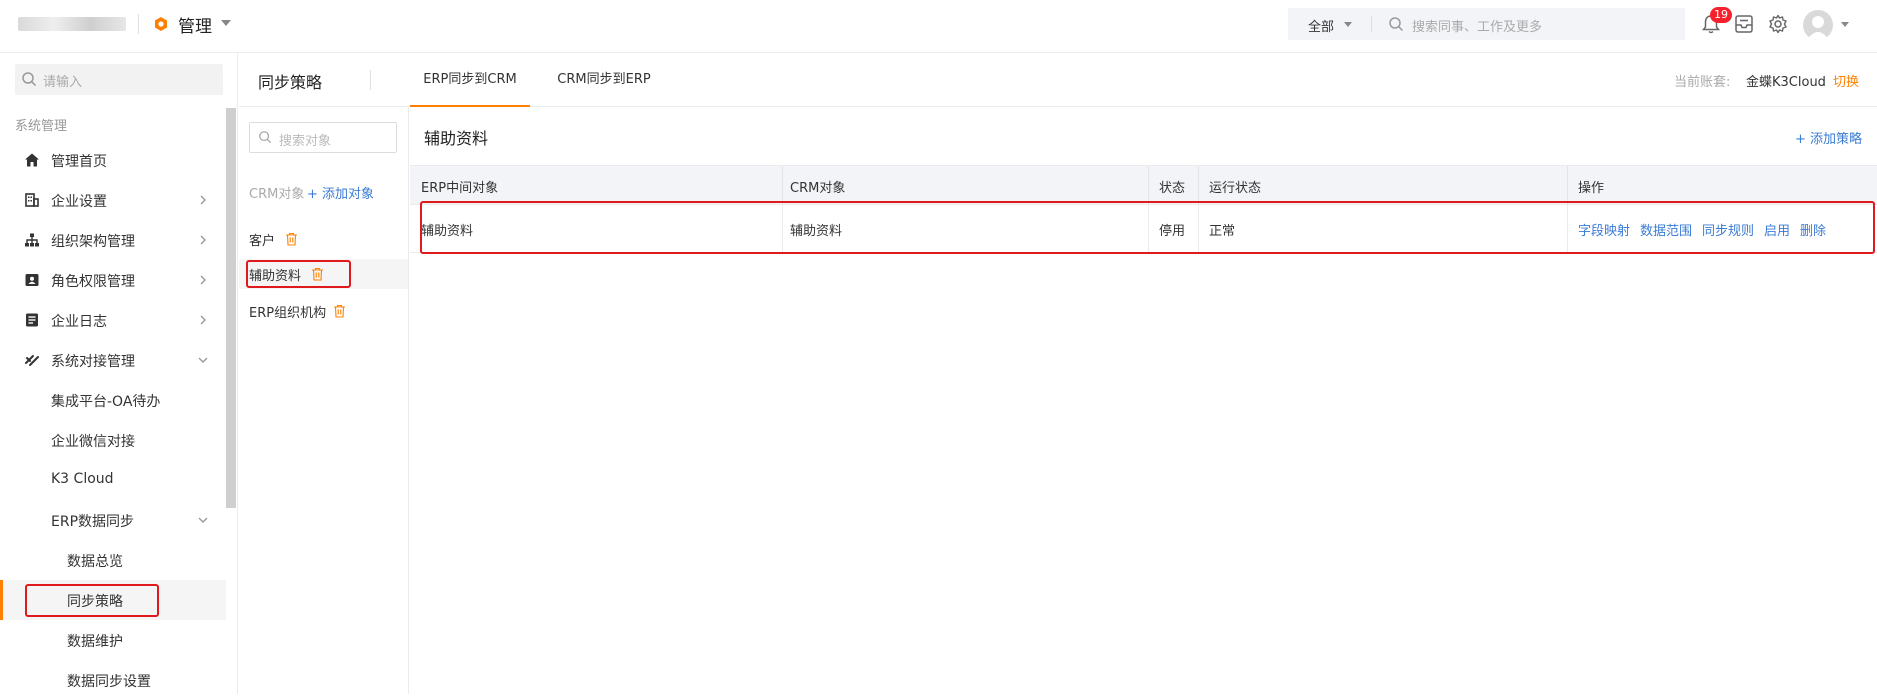 This screenshot has width=1877, height=700. I want to click on sidebar-item-label: 数据总览, so click(95, 562).